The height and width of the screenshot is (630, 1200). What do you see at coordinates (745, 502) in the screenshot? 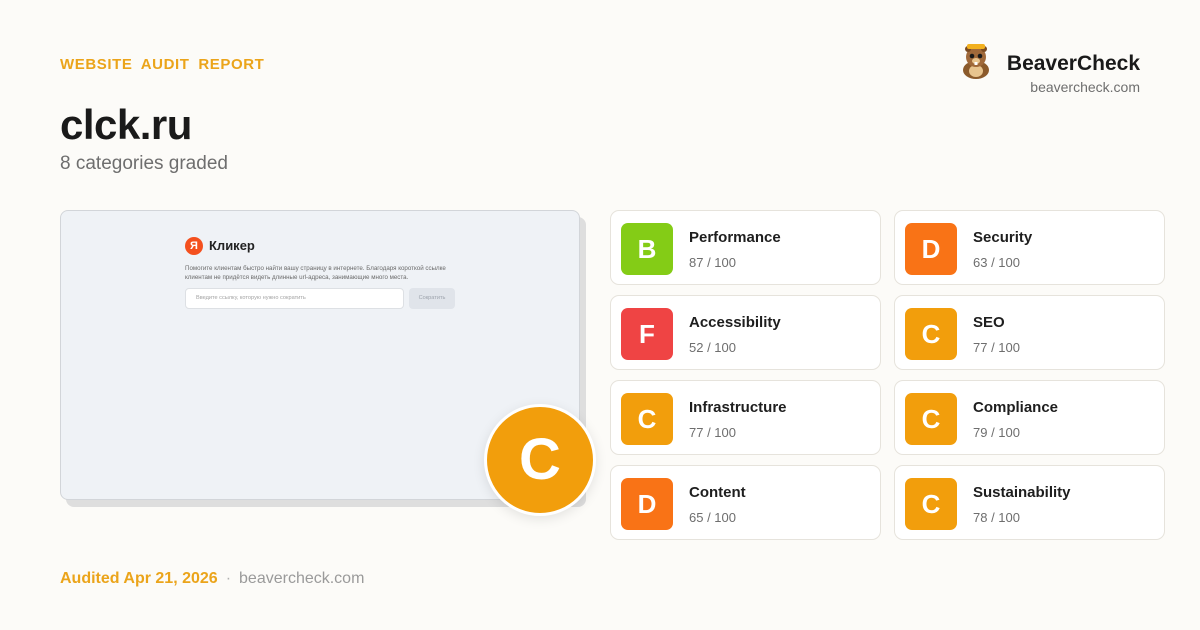
I see `category-card-content: D Content 65 / 100` at bounding box center [745, 502].